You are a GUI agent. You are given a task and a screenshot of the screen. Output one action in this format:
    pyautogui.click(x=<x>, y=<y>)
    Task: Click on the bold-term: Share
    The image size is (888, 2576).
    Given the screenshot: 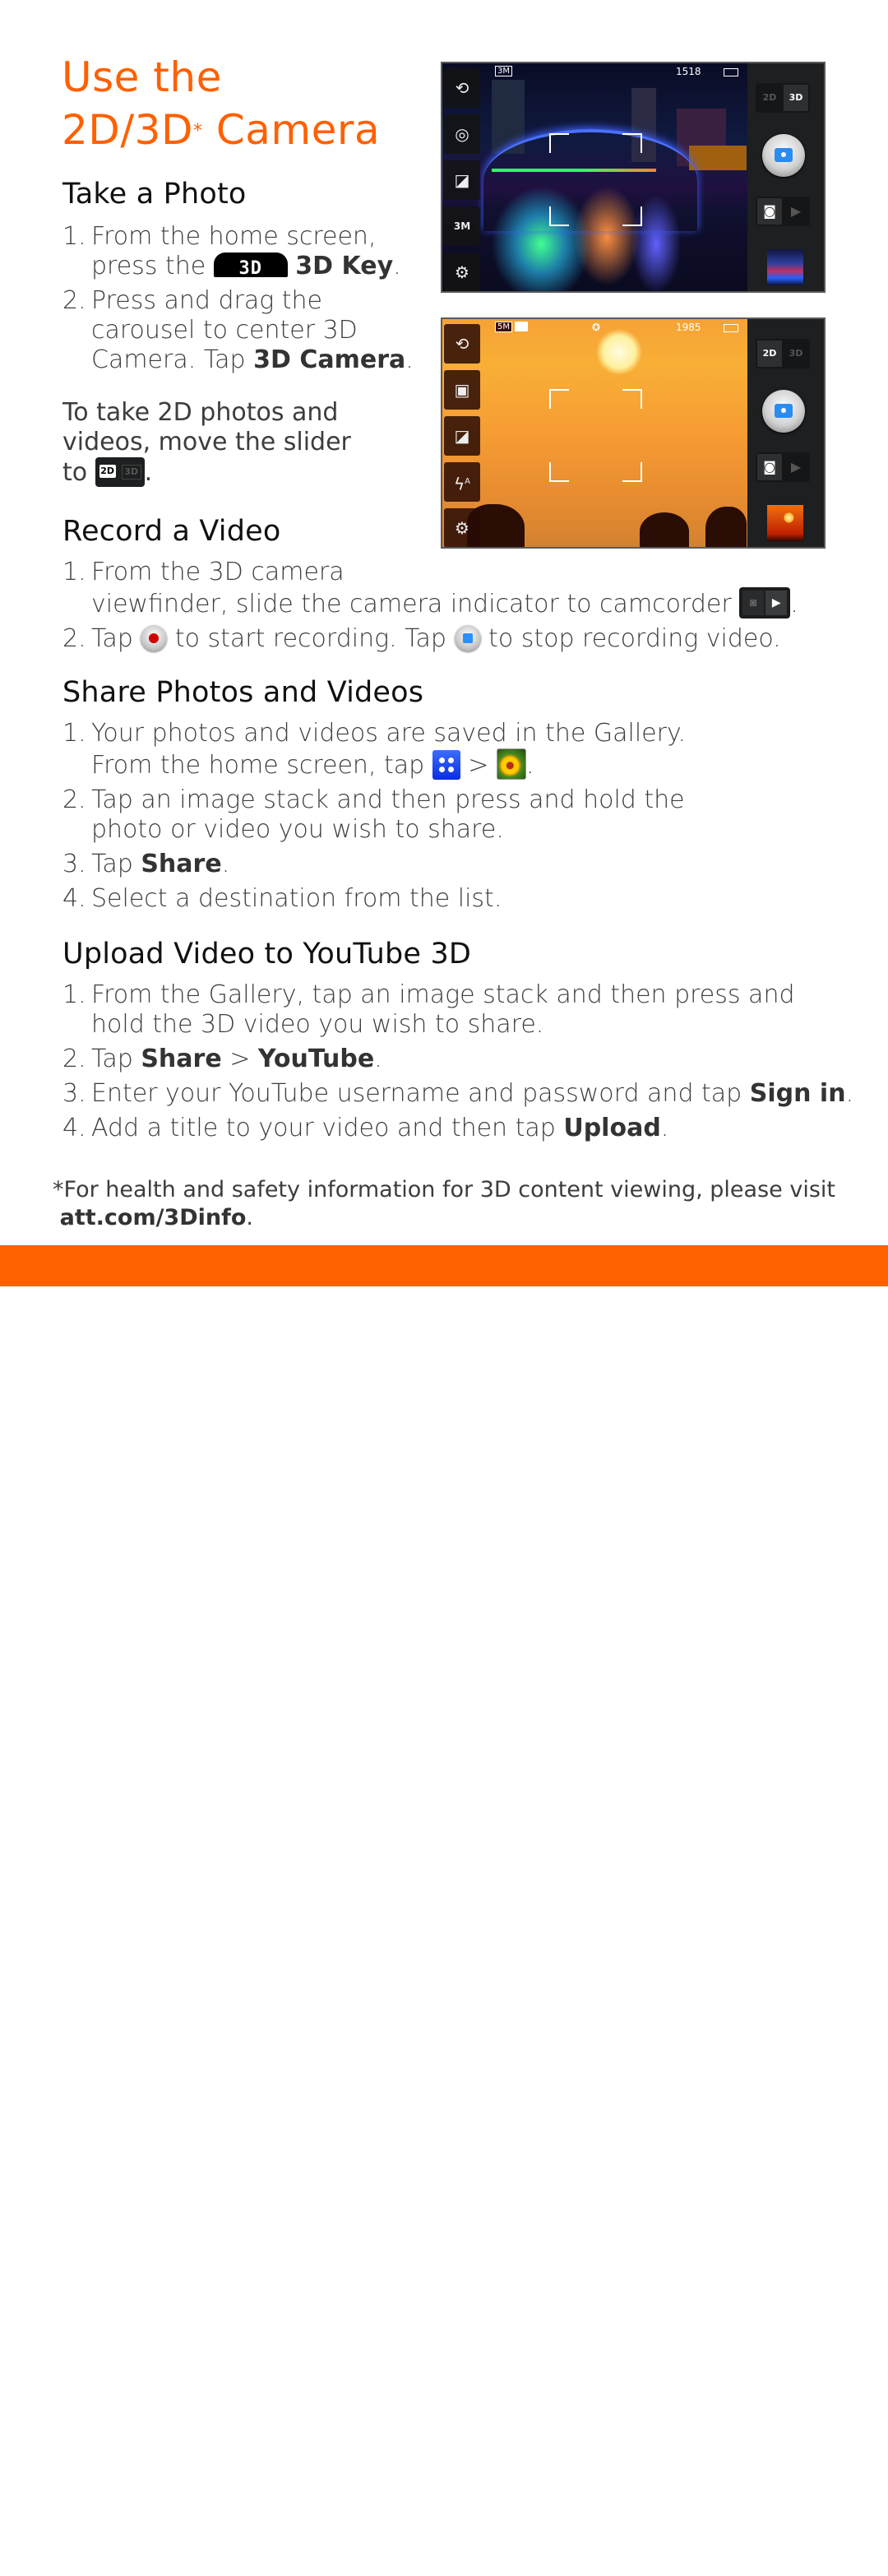 What is the action you would take?
    pyautogui.click(x=181, y=1059)
    